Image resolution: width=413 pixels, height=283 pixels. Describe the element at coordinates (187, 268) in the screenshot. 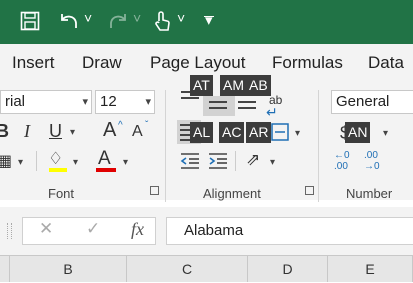

I see `column-header-c: C` at that location.